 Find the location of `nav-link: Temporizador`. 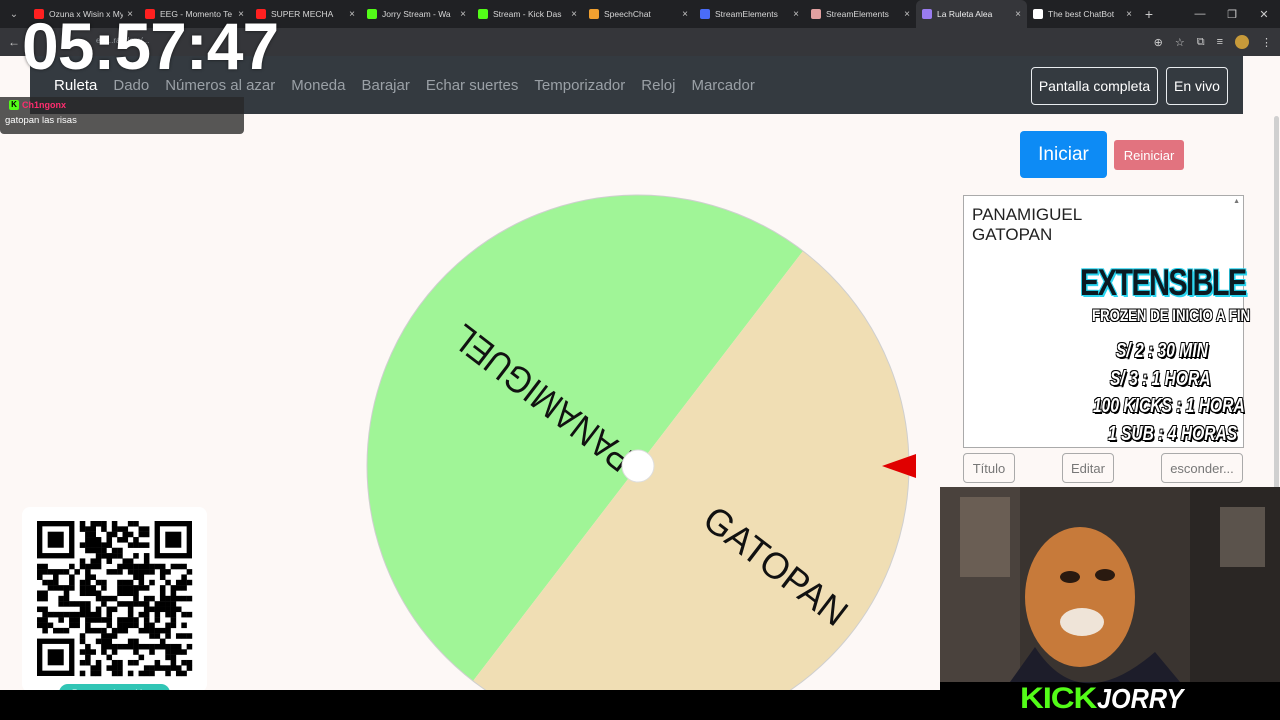

nav-link: Temporizador is located at coordinates (579, 85).